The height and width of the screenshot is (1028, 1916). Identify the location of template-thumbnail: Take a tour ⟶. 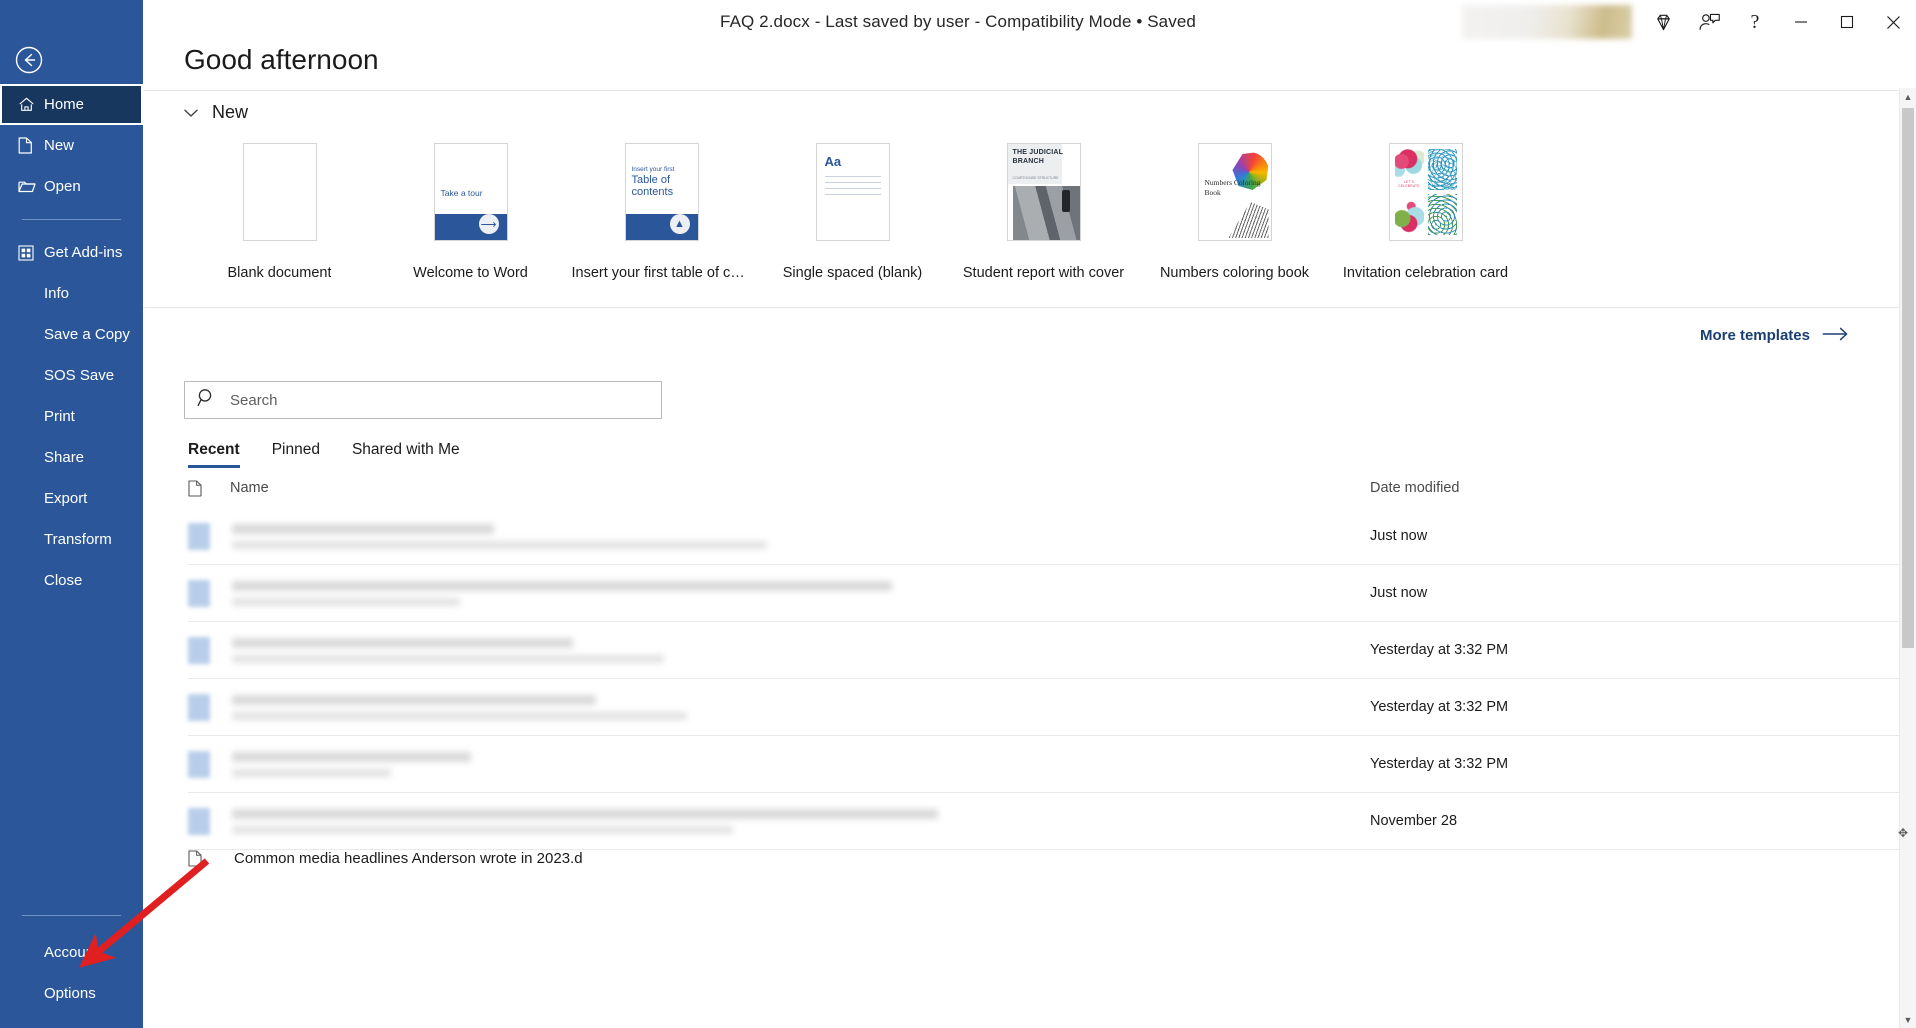
(470, 192).